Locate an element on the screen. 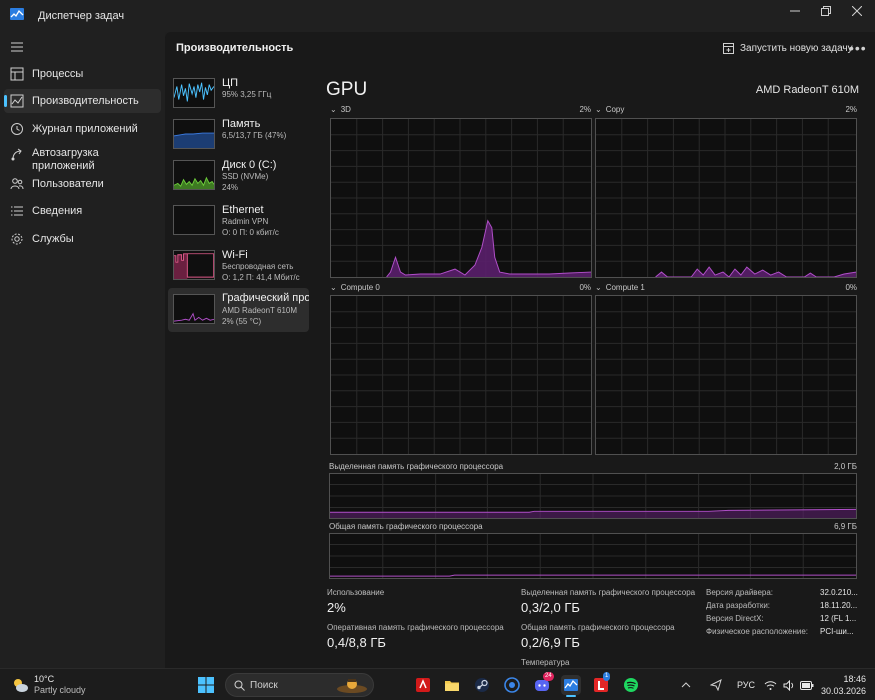  taskbar-task-manager-app is located at coordinates (571, 686).